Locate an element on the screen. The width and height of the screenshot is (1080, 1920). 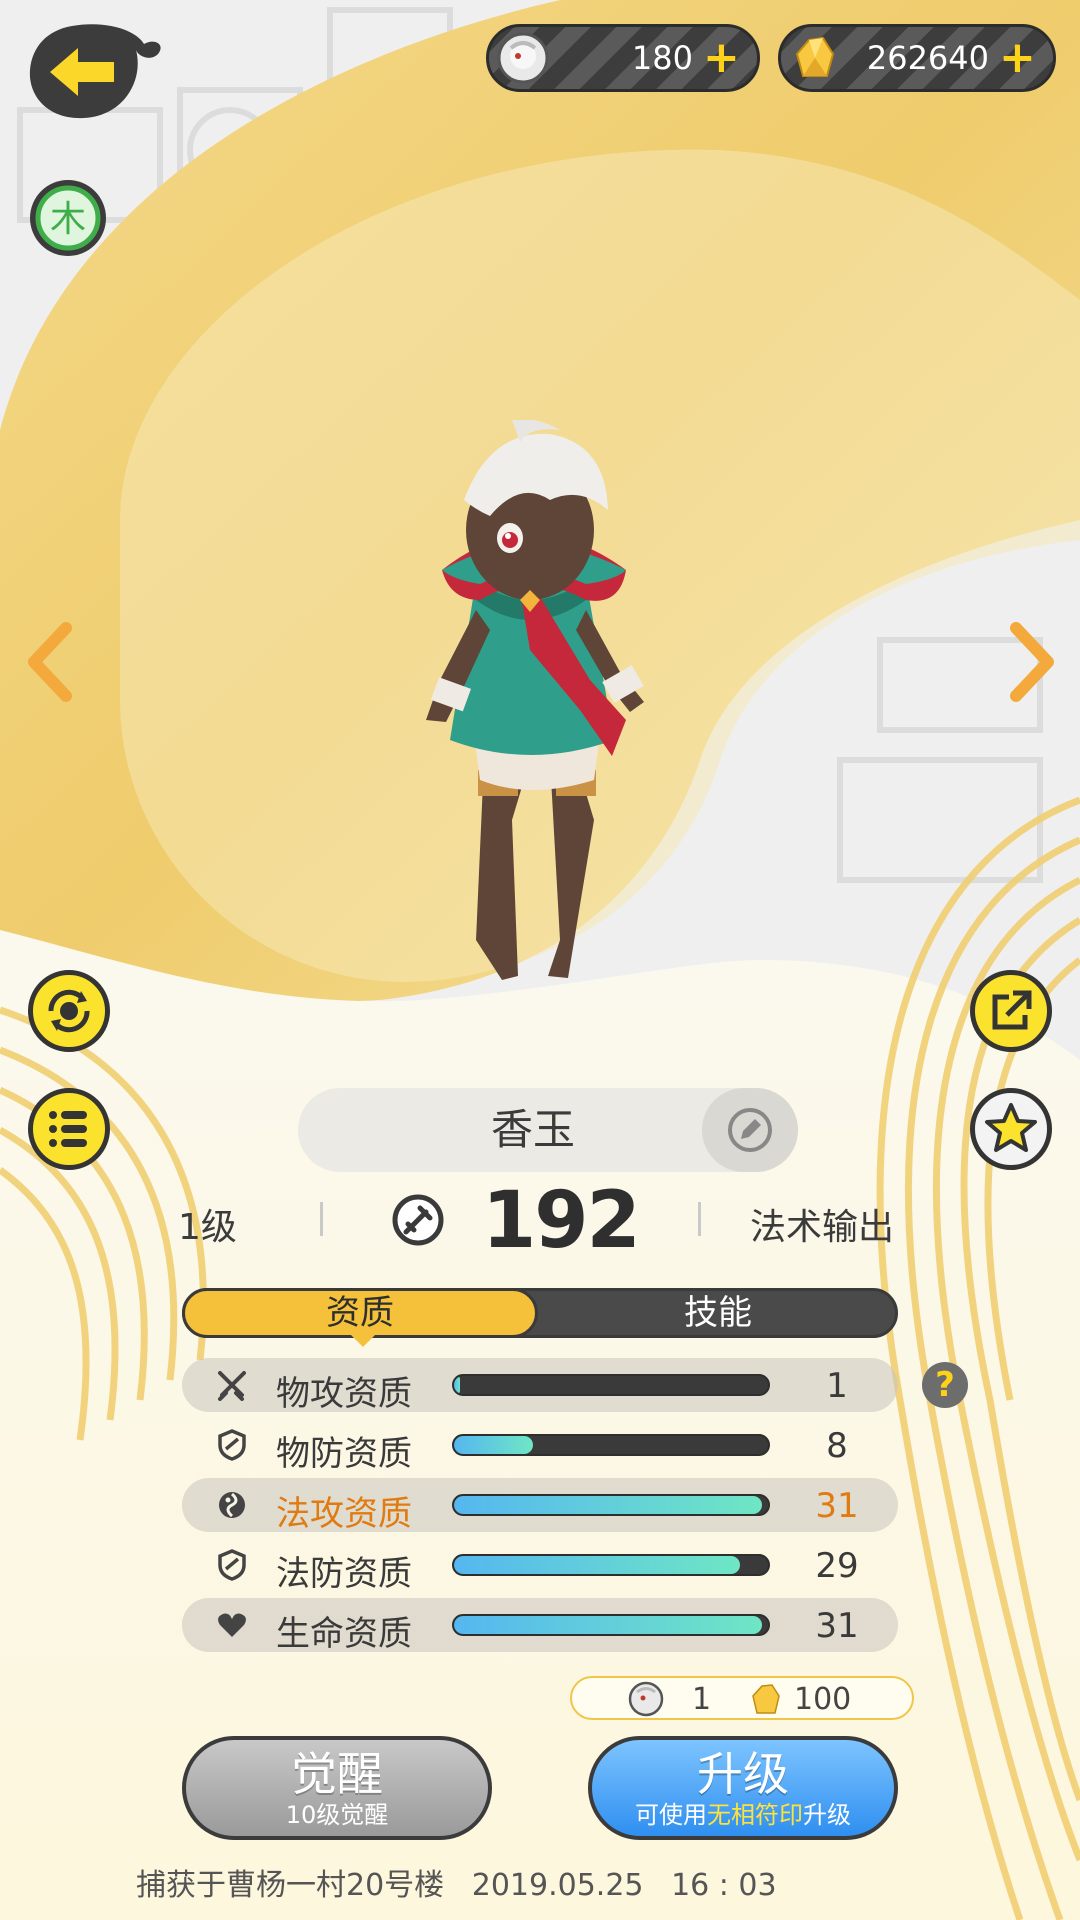
pencil-icon is located at coordinates (750, 1130).